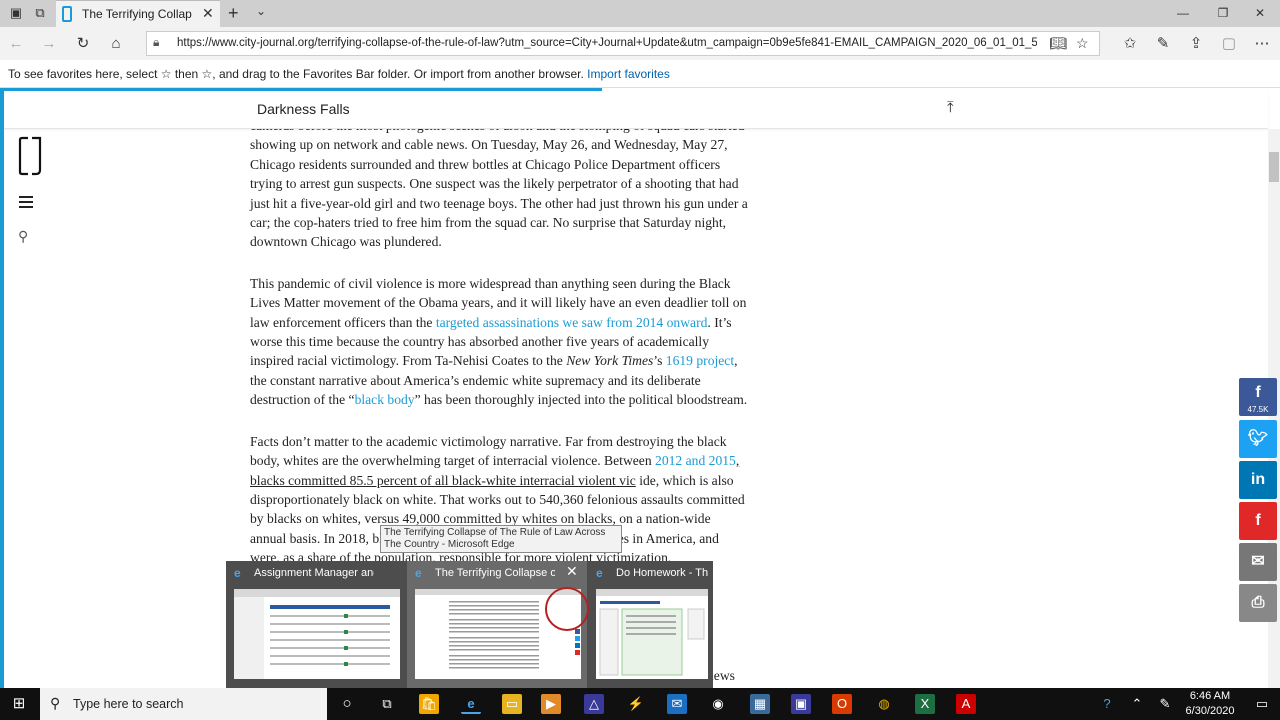  I want to click on tab-title: The Terrifying Collapse o, so click(137, 14).